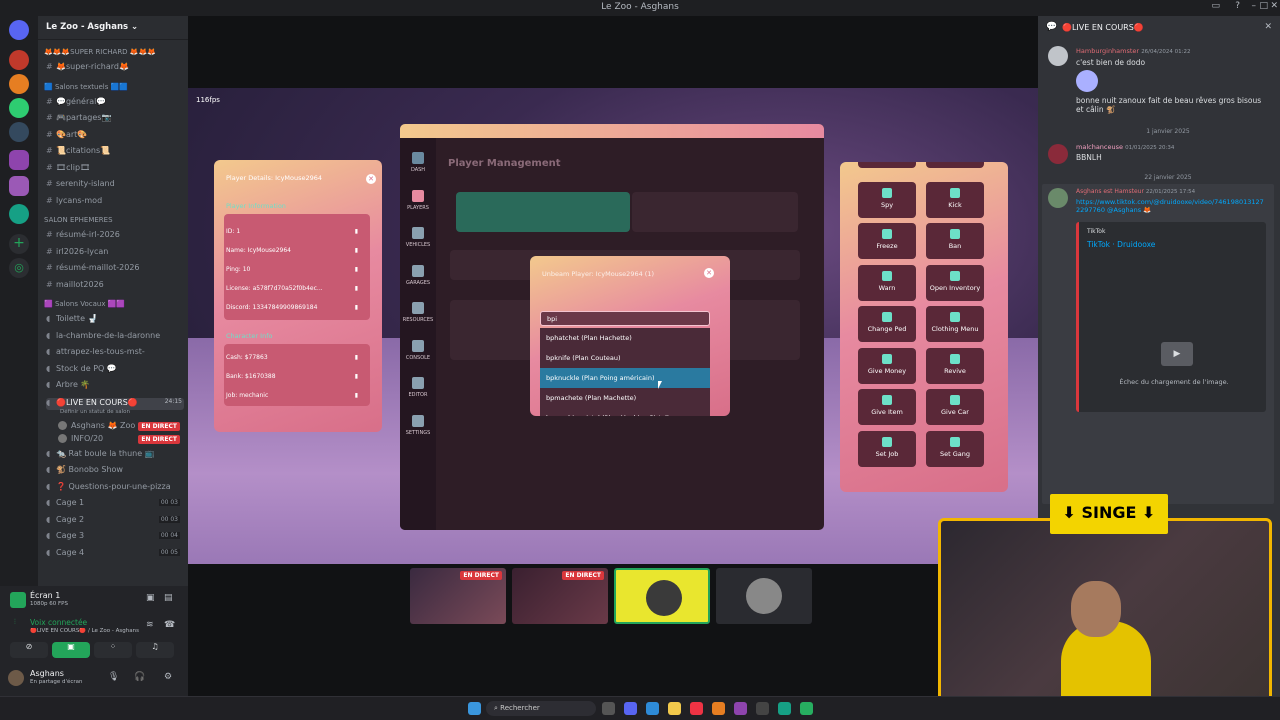 The width and height of the screenshot is (1280, 720). I want to click on action-give-car-button: Give Car, so click(955, 407).